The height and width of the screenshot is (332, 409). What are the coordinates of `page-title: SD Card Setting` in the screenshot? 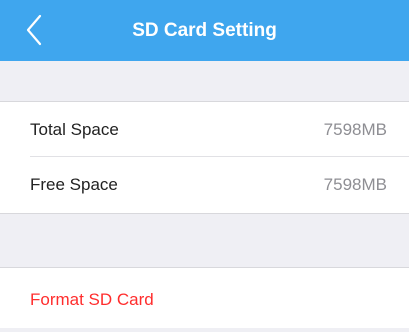 It's located at (204, 30).